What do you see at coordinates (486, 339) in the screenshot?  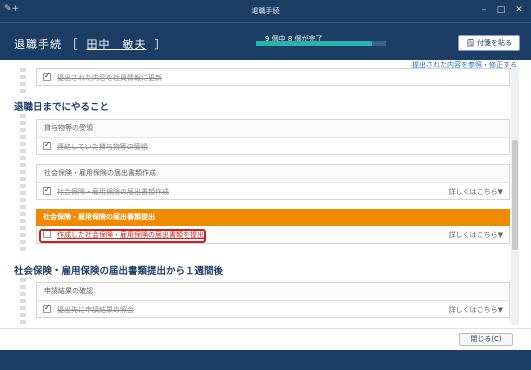 I see `close-button: 閉じる(C)` at bounding box center [486, 339].